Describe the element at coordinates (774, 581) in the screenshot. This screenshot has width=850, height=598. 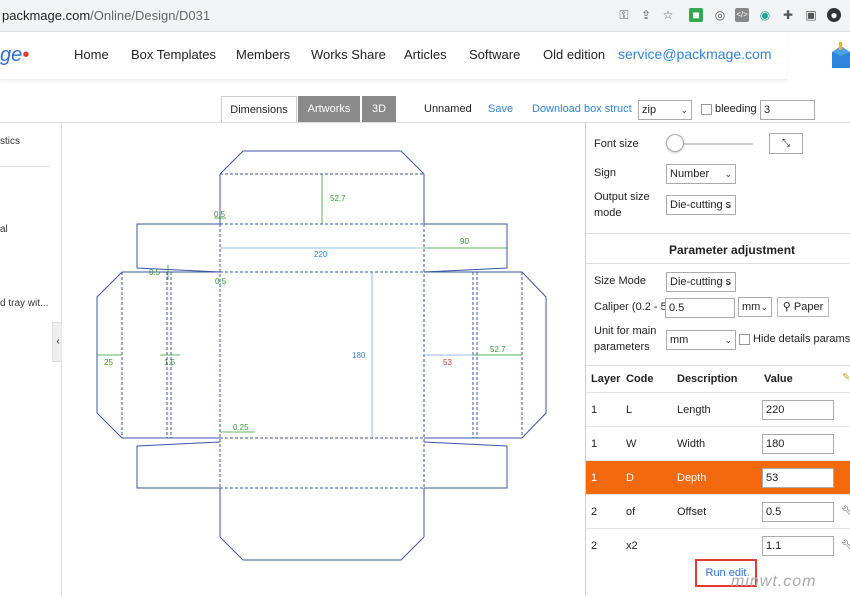
I see `watermark: minwt.com` at that location.